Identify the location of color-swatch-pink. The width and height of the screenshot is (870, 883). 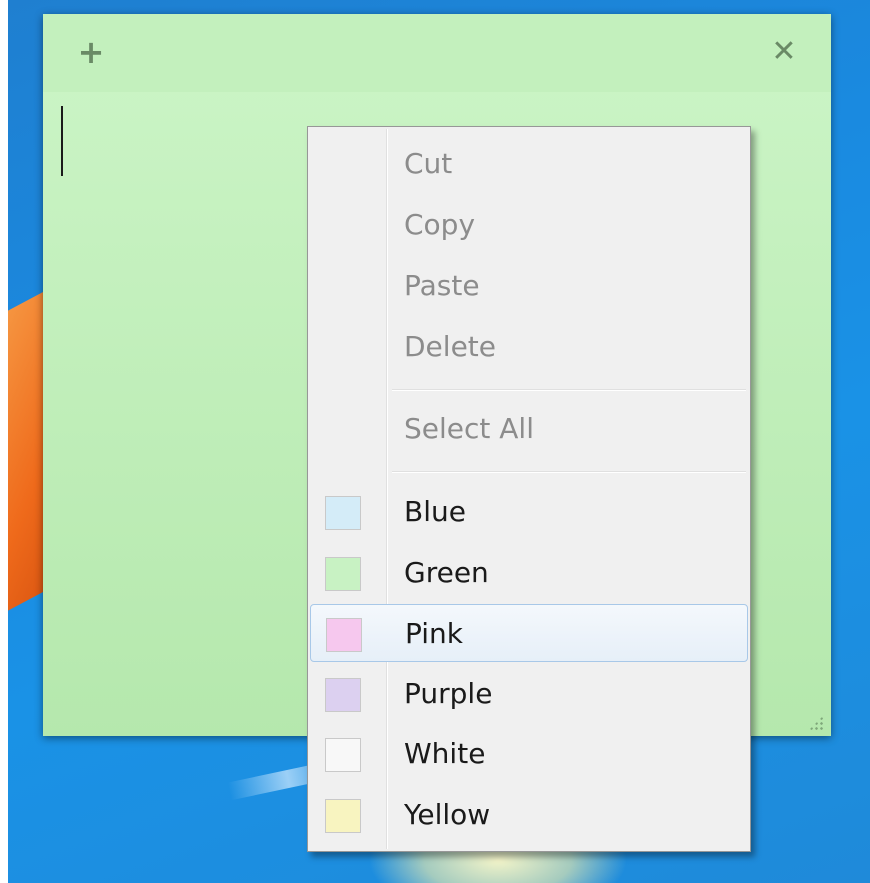
(344, 635).